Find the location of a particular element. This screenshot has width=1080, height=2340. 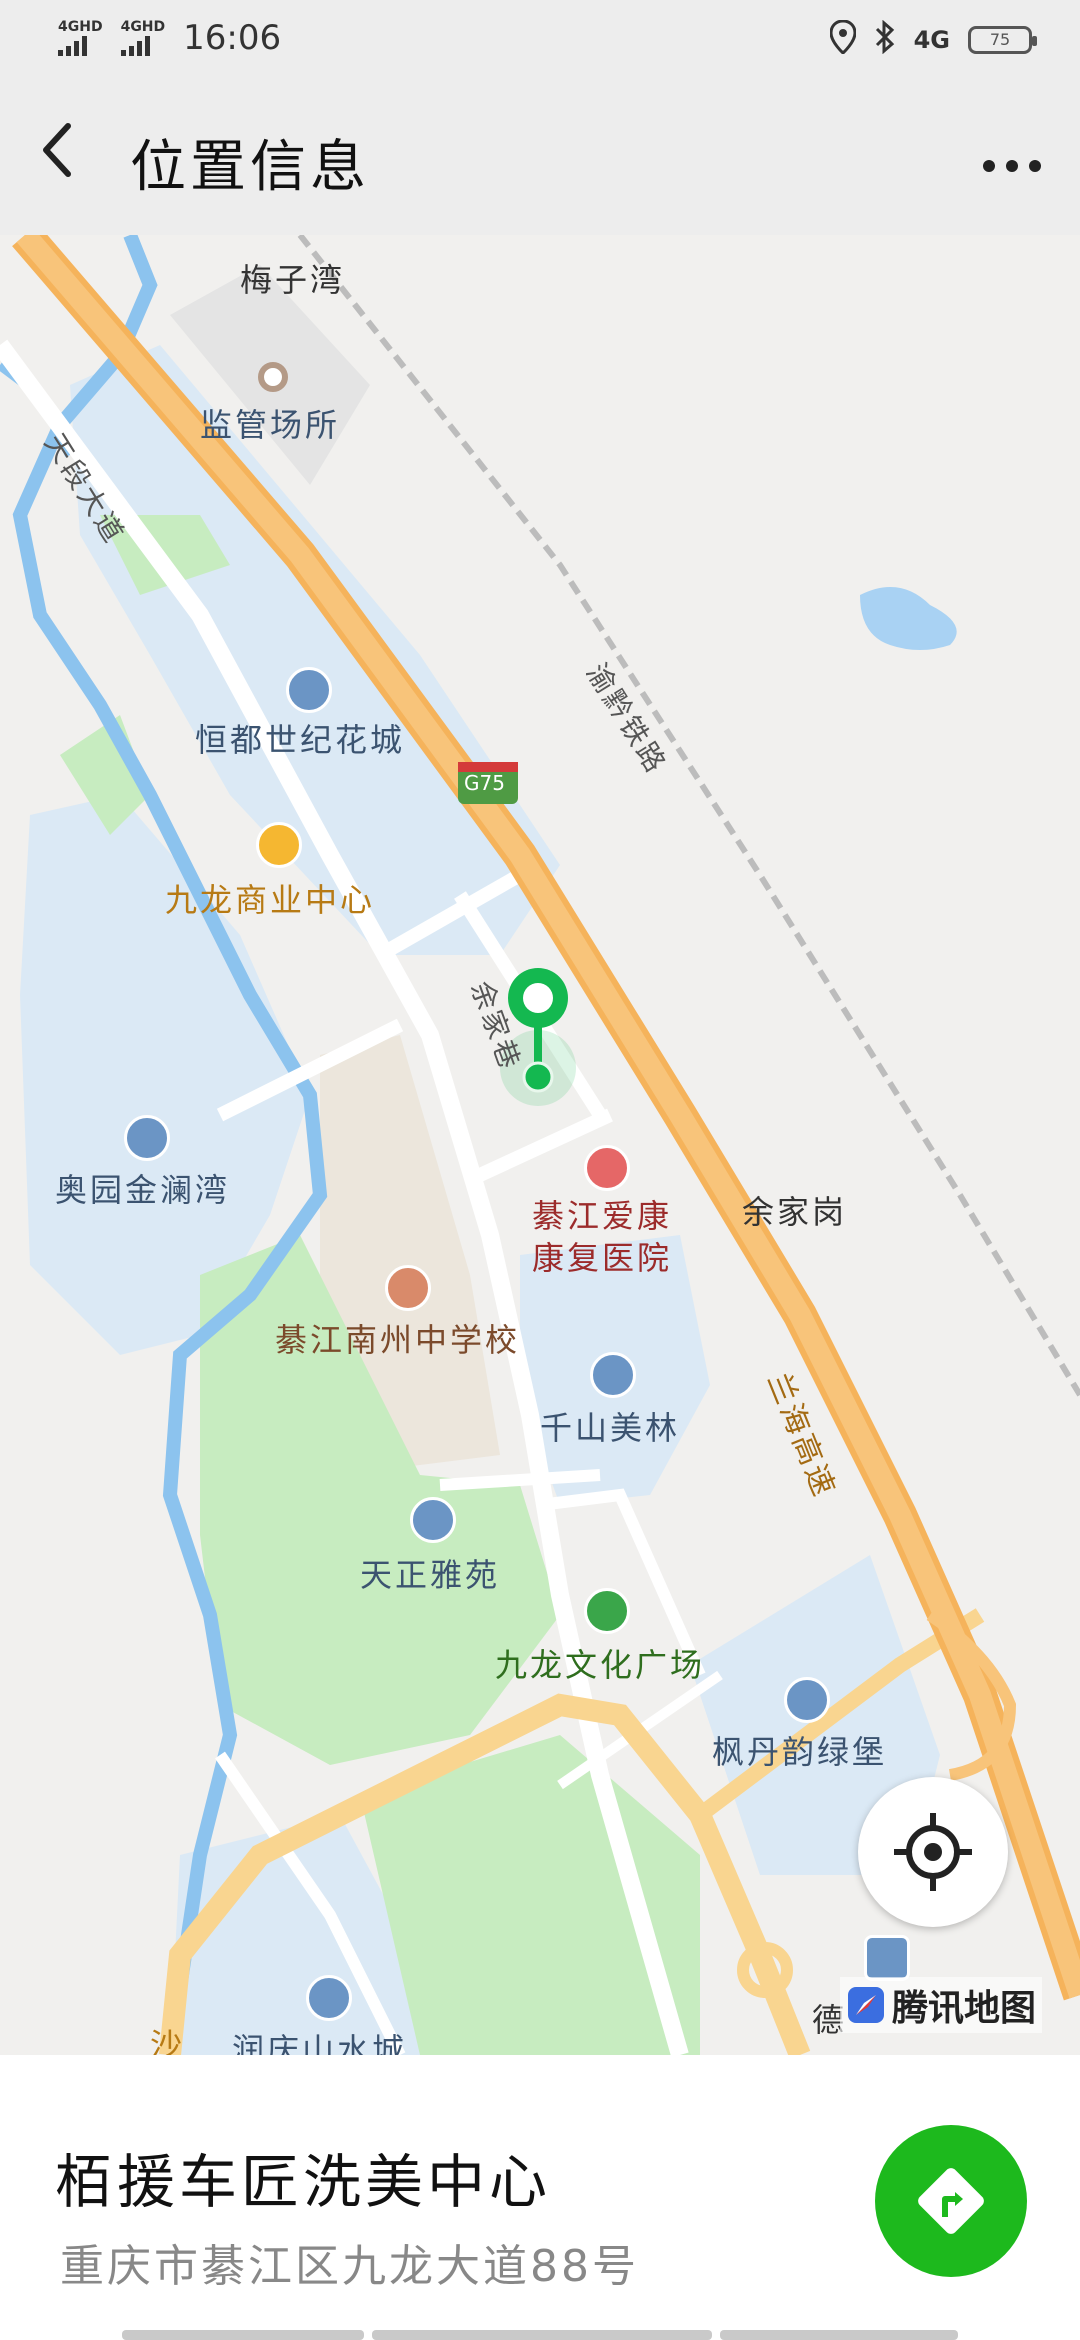

navigation-arrow-icon is located at coordinates (951, 2201).